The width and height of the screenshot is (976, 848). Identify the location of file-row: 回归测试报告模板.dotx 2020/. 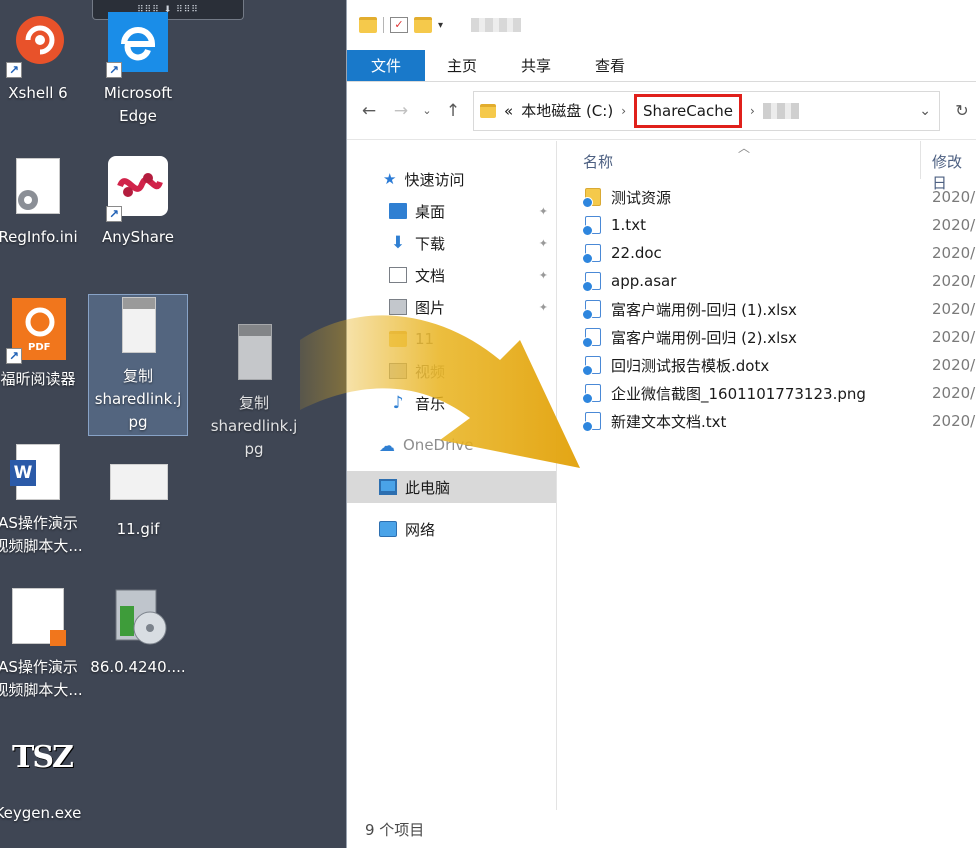
(767, 365).